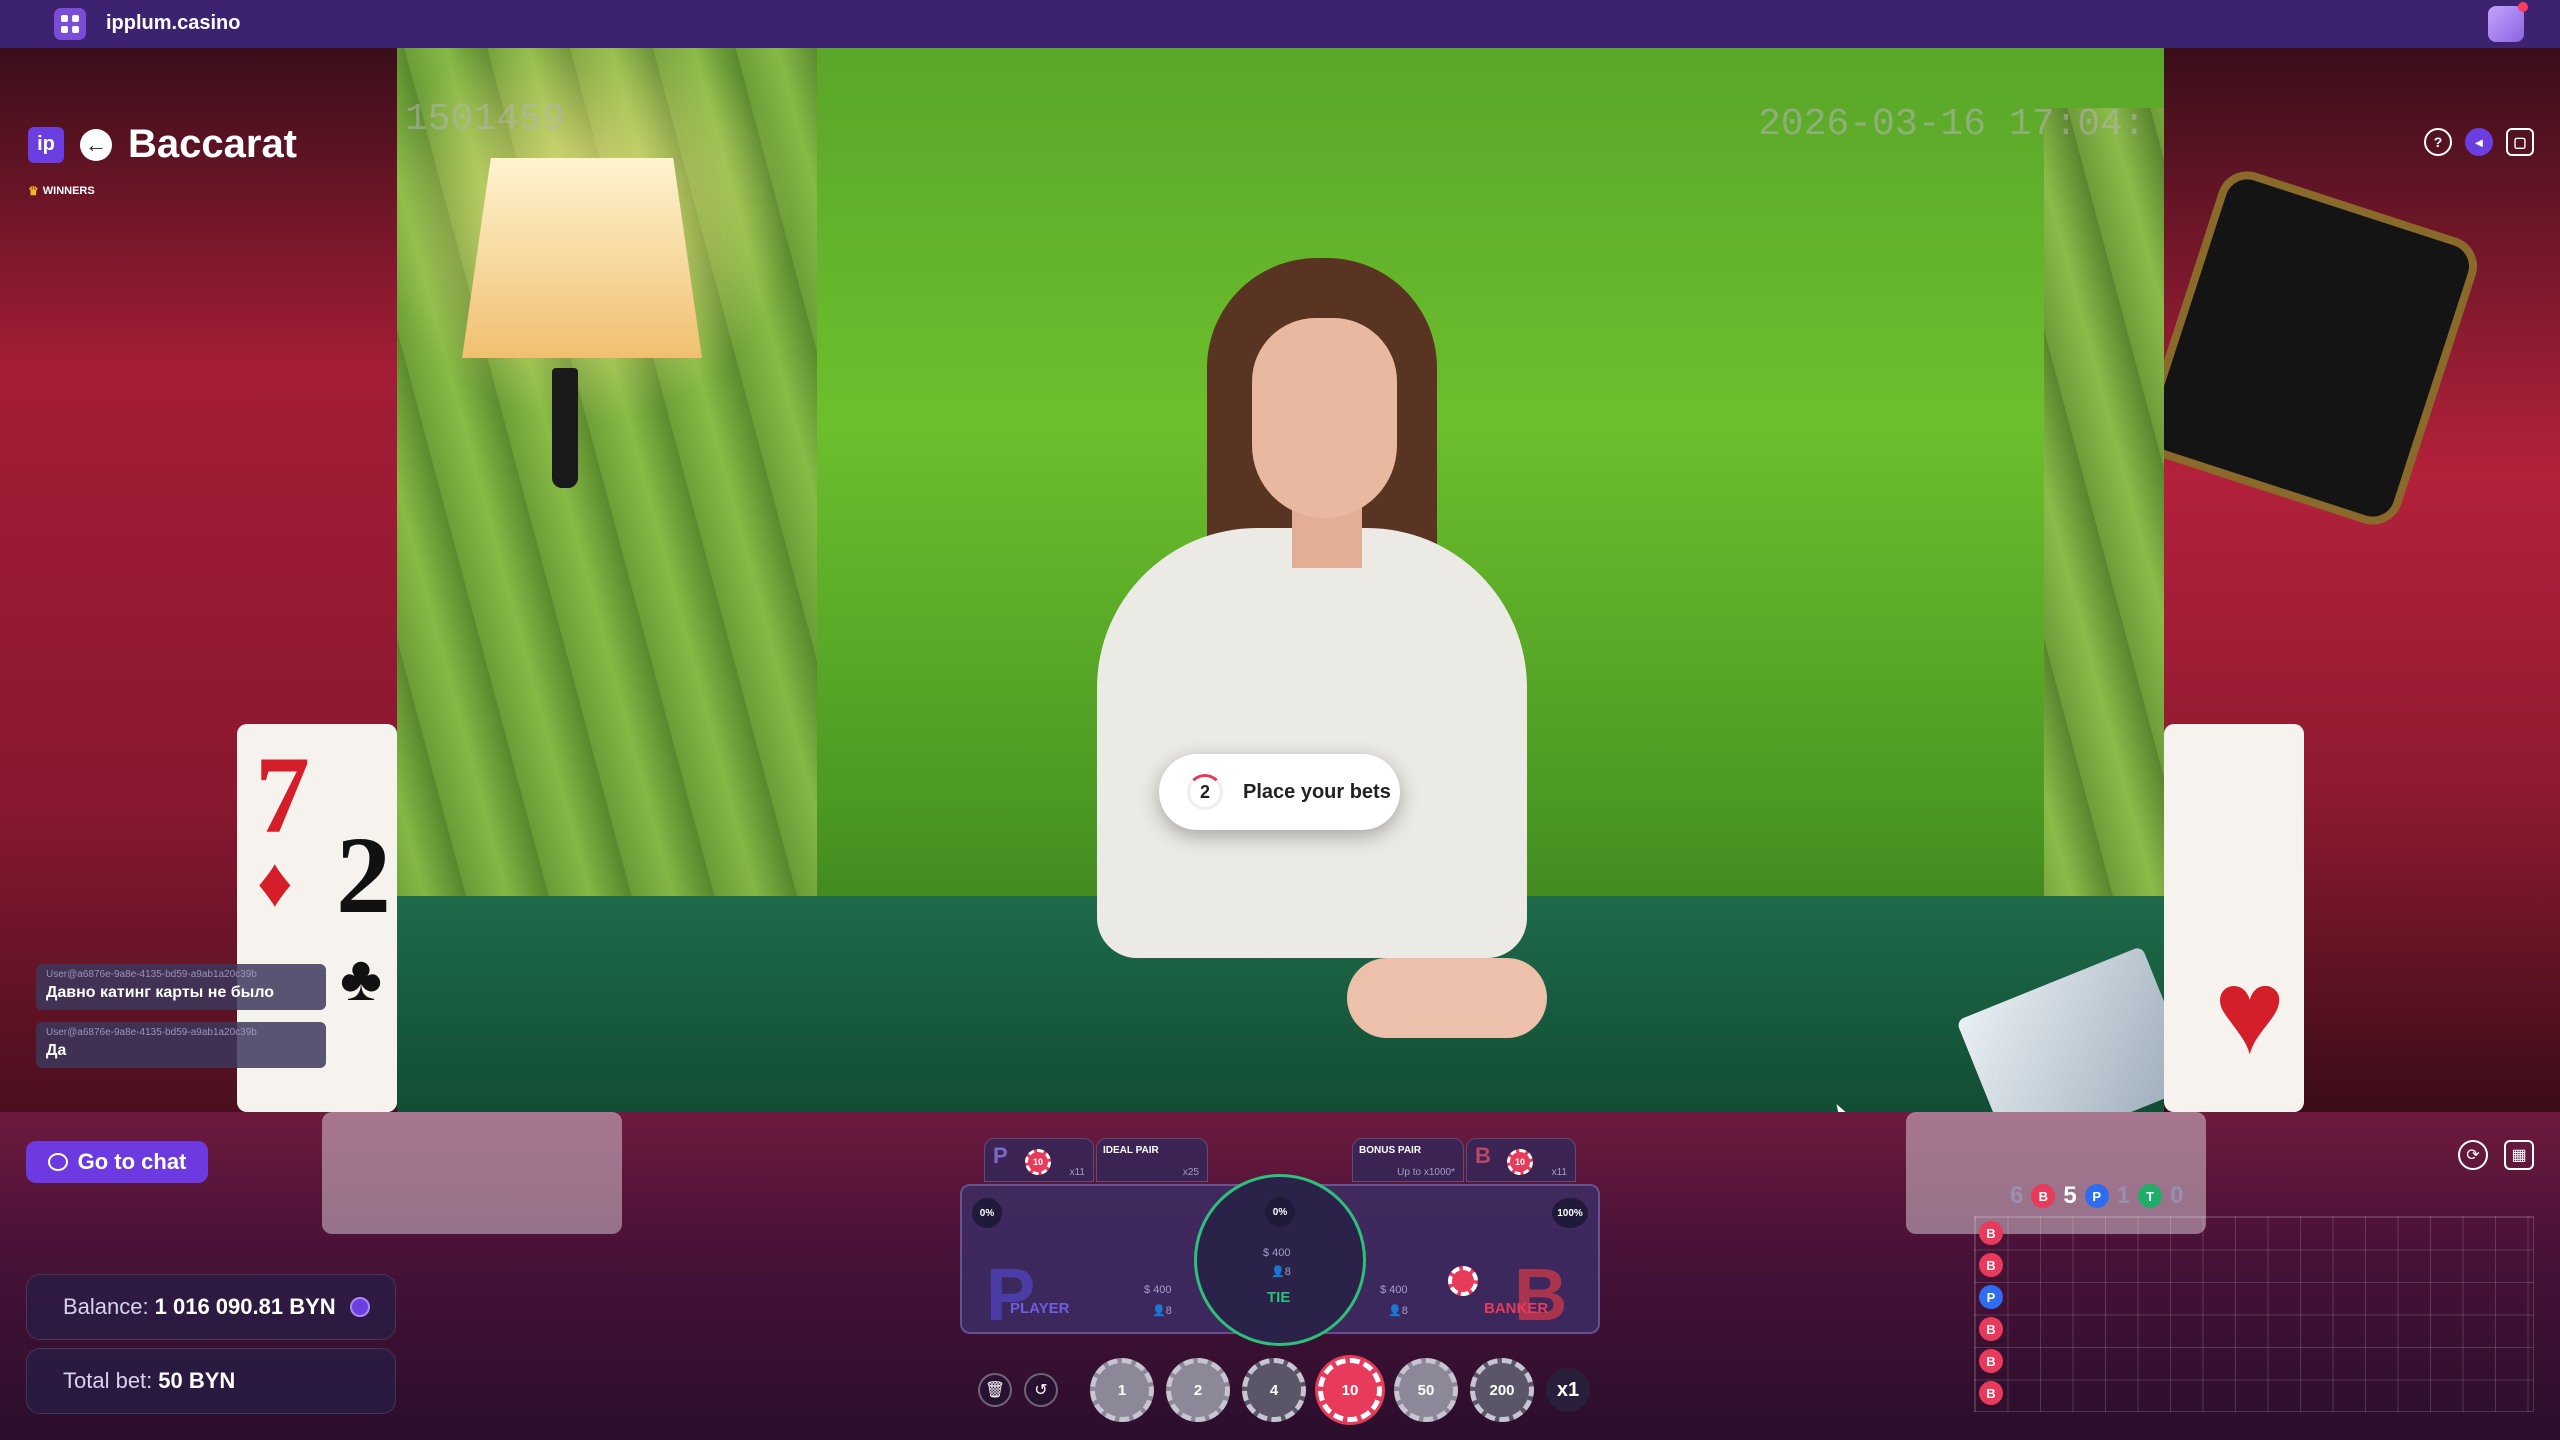  Describe the element at coordinates (363, 875) in the screenshot. I see `card-rank: 2` at that location.